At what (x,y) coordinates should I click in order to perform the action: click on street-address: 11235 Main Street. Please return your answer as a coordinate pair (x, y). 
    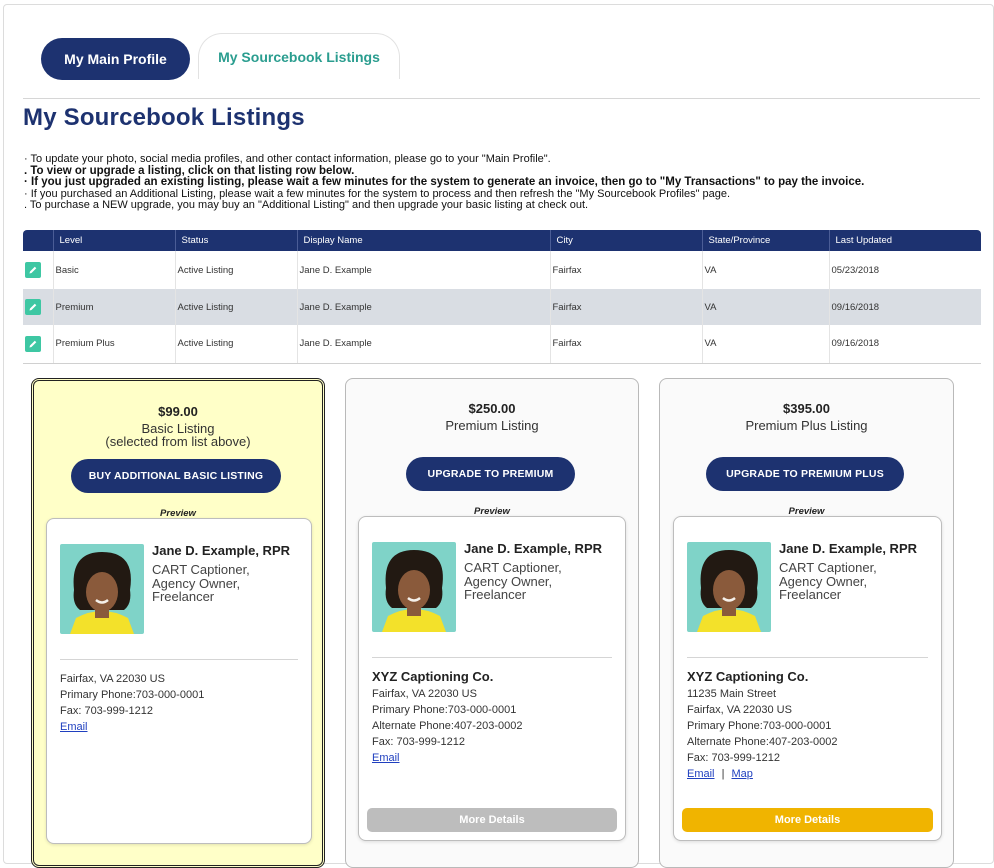
    Looking at the image, I should click on (732, 694).